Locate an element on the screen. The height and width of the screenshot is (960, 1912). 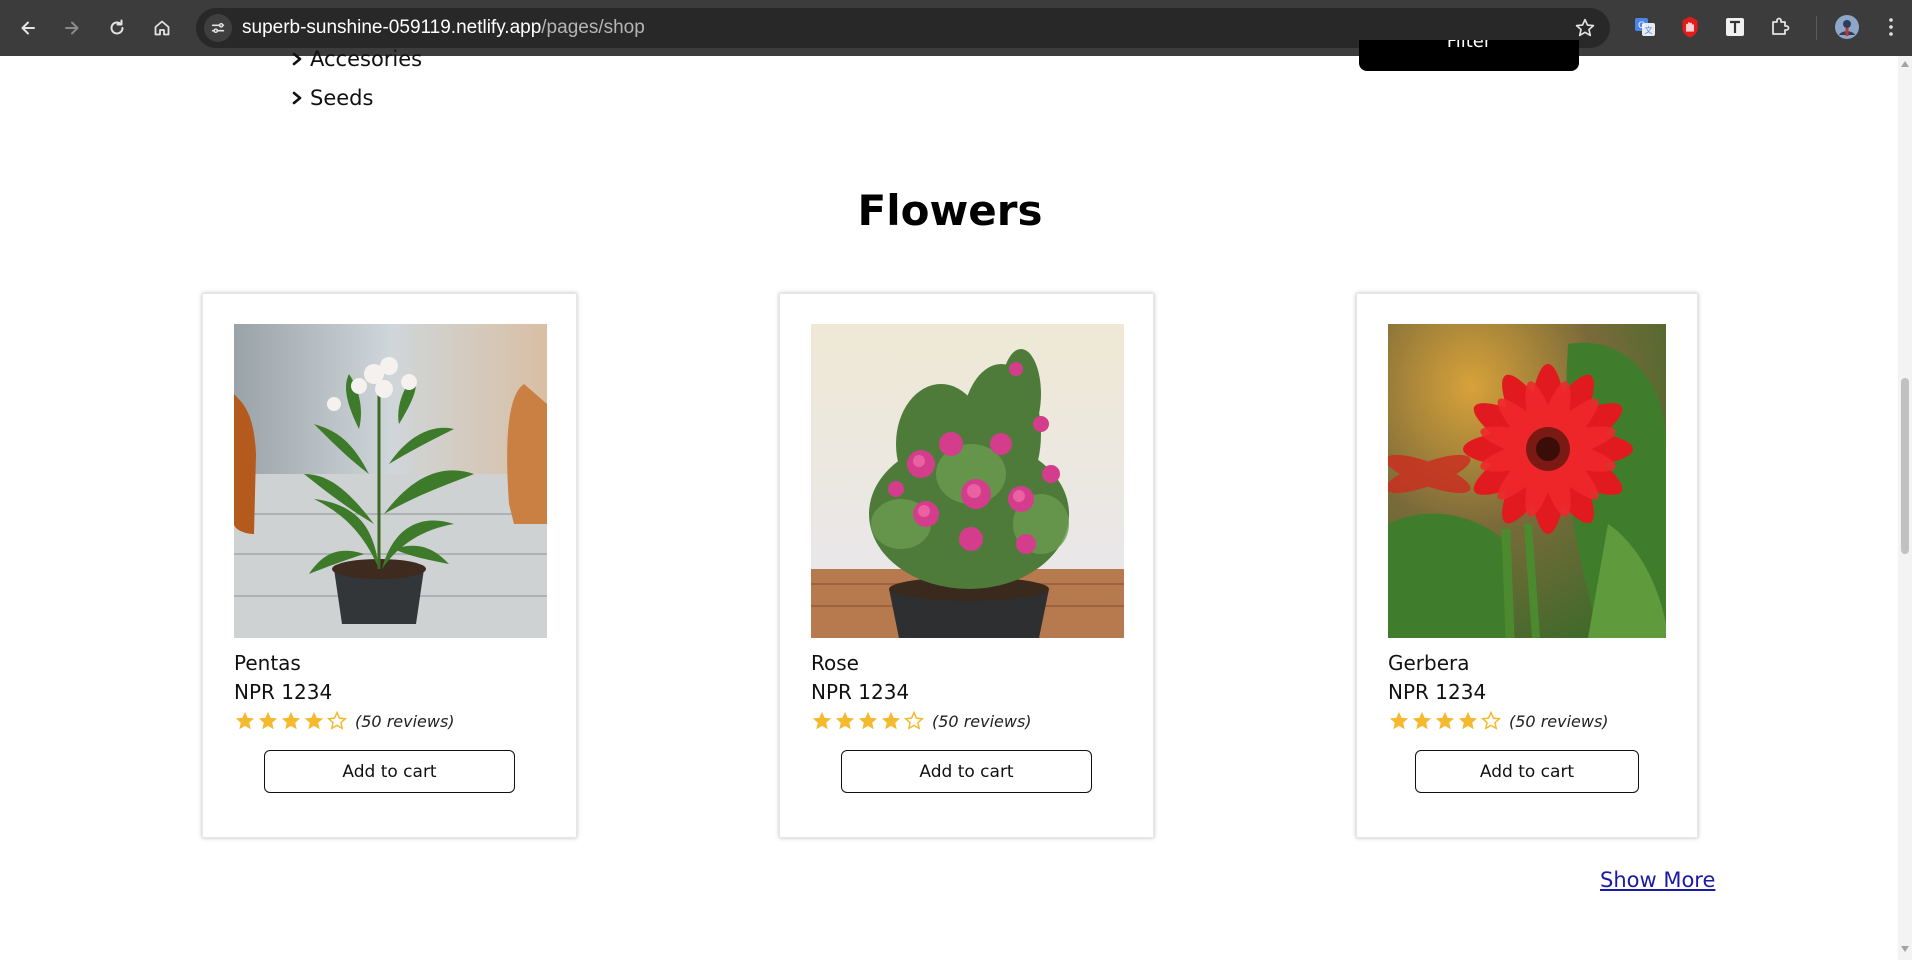
category-label: Accesories is located at coordinates (366, 59).